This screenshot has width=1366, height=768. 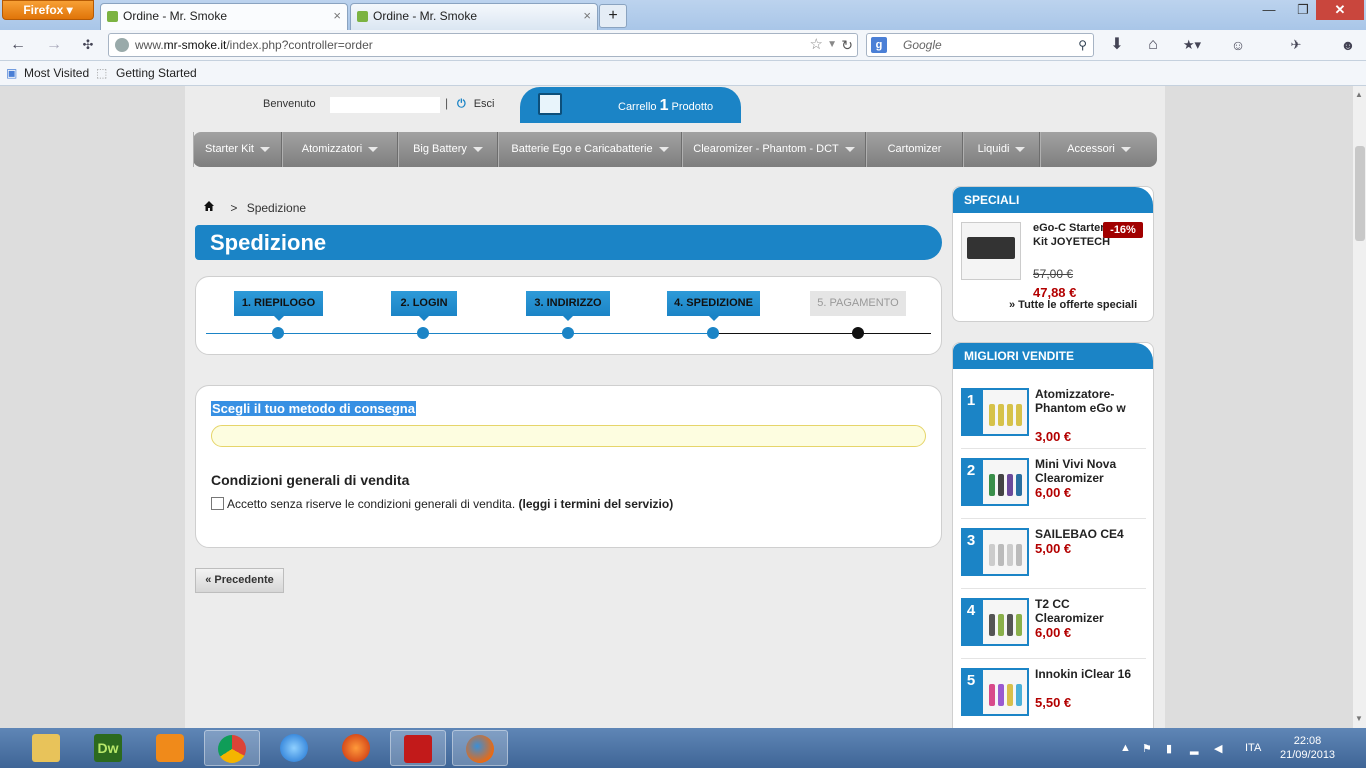 I want to click on search-placeholder: Google, so click(x=922, y=45).